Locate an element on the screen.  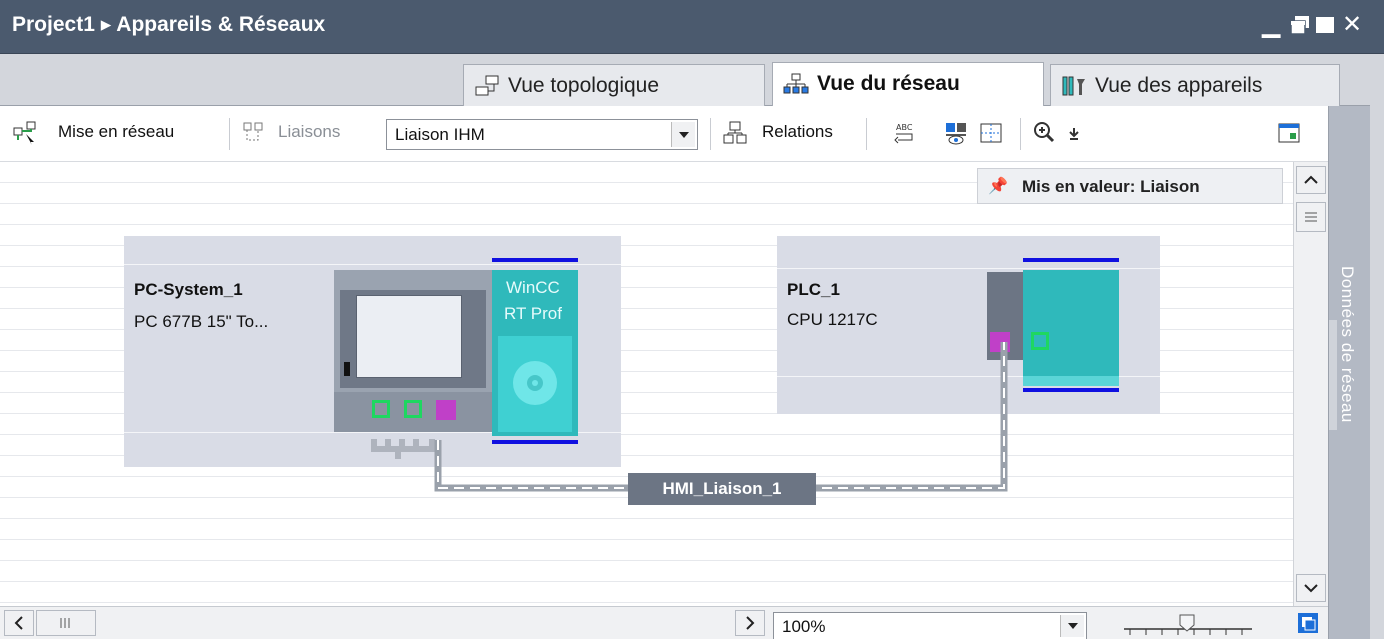
zoom-in-icon is located at coordinates (1045, 133).